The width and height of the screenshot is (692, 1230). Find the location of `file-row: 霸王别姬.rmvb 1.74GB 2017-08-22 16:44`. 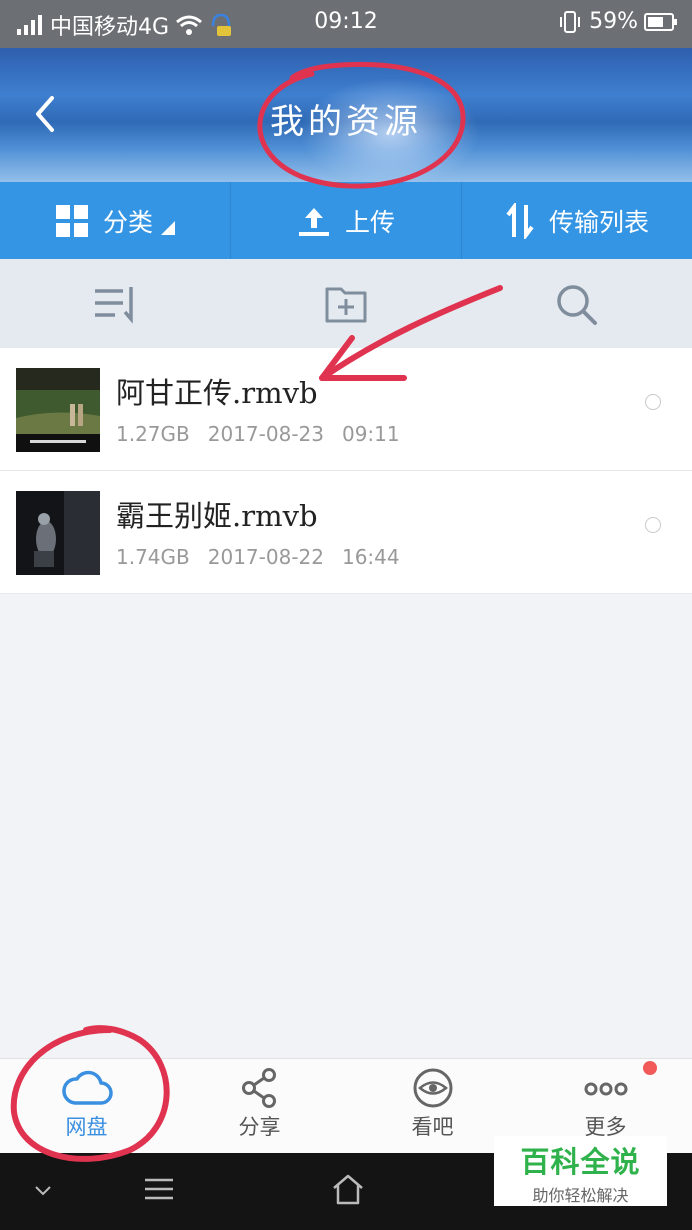

file-row: 霸王别姬.rmvb 1.74GB 2017-08-22 16:44 is located at coordinates (346, 532).